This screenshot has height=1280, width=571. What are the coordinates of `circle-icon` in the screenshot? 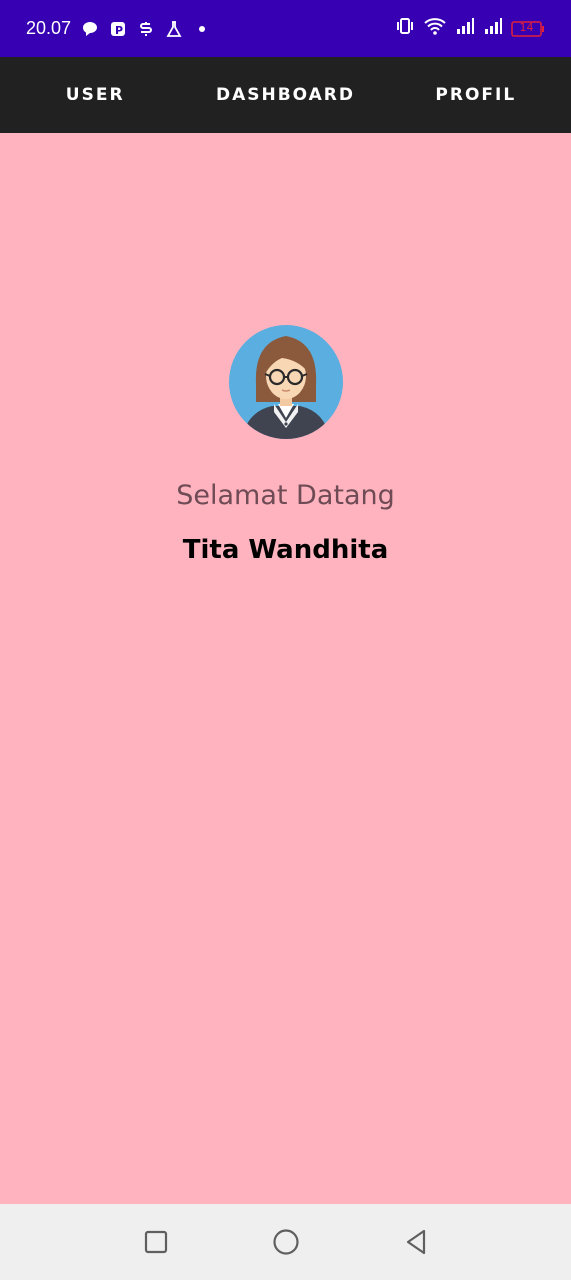 It's located at (285, 1242).